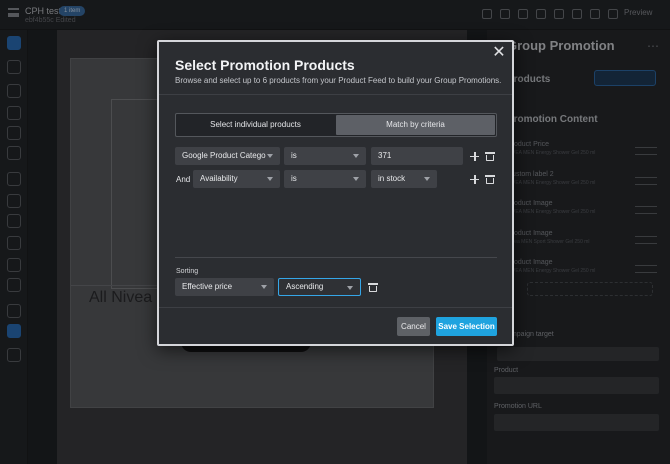 Image resolution: width=670 pixels, height=464 pixels. I want to click on dialog-footer-divider, so click(335, 307).